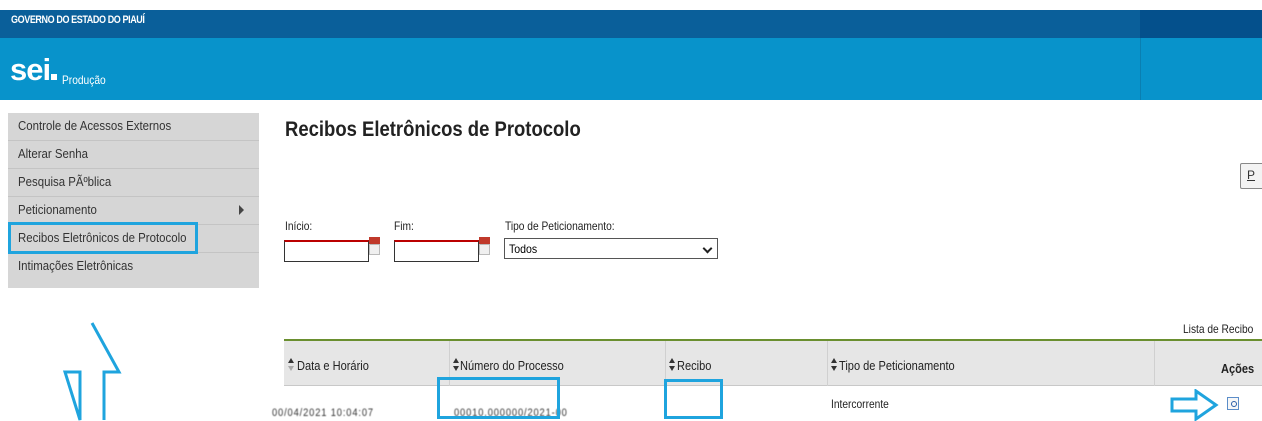 This screenshot has height=421, width=1262. I want to click on government-title: GOVERNO DO ESTADO DO PIAUÍ, so click(78, 20).